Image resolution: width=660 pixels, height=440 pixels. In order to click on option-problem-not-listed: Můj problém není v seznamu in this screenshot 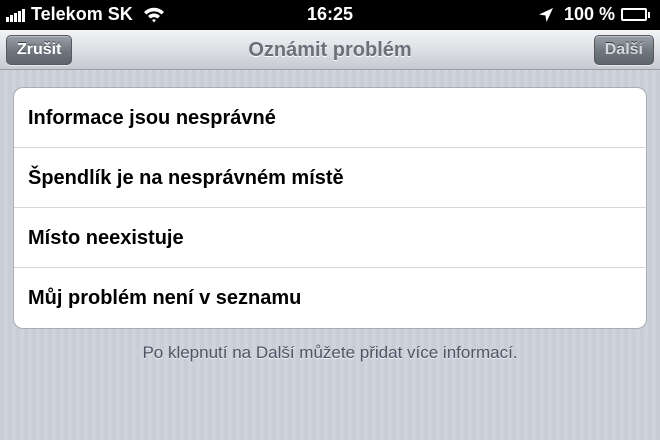, I will do `click(330, 298)`.